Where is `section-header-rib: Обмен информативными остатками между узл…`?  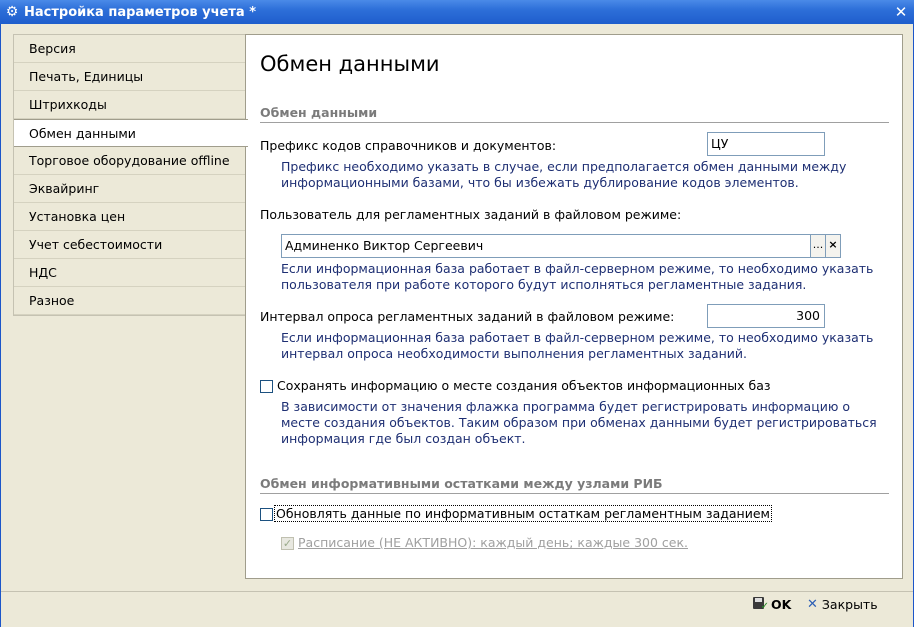 section-header-rib: Обмен информативными остатками между узл… is located at coordinates (461, 483).